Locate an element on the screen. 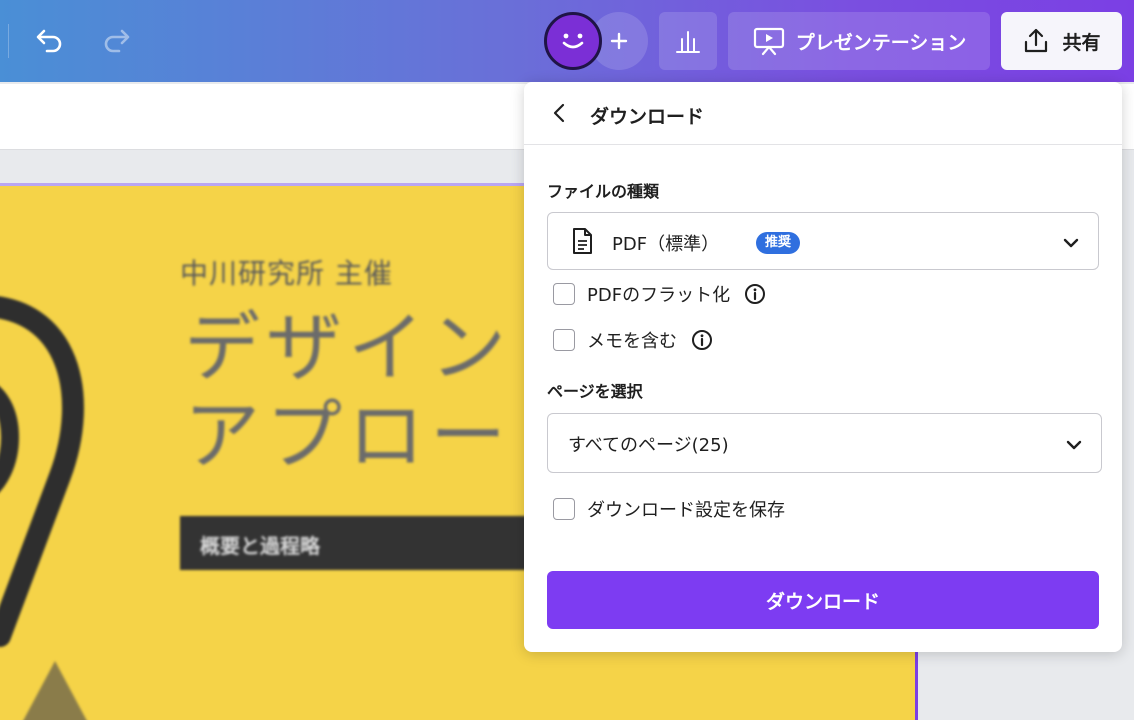 Image resolution: width=1134 pixels, height=720 pixels. page-select: すべてのページ(25) is located at coordinates (824, 443).